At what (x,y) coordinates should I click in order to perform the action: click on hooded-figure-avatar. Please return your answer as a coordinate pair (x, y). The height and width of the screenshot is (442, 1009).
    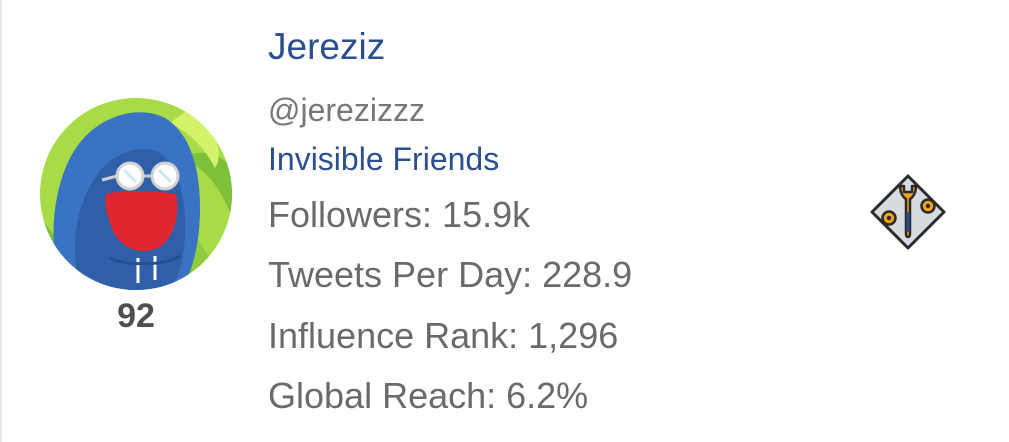
    Looking at the image, I should click on (136, 194).